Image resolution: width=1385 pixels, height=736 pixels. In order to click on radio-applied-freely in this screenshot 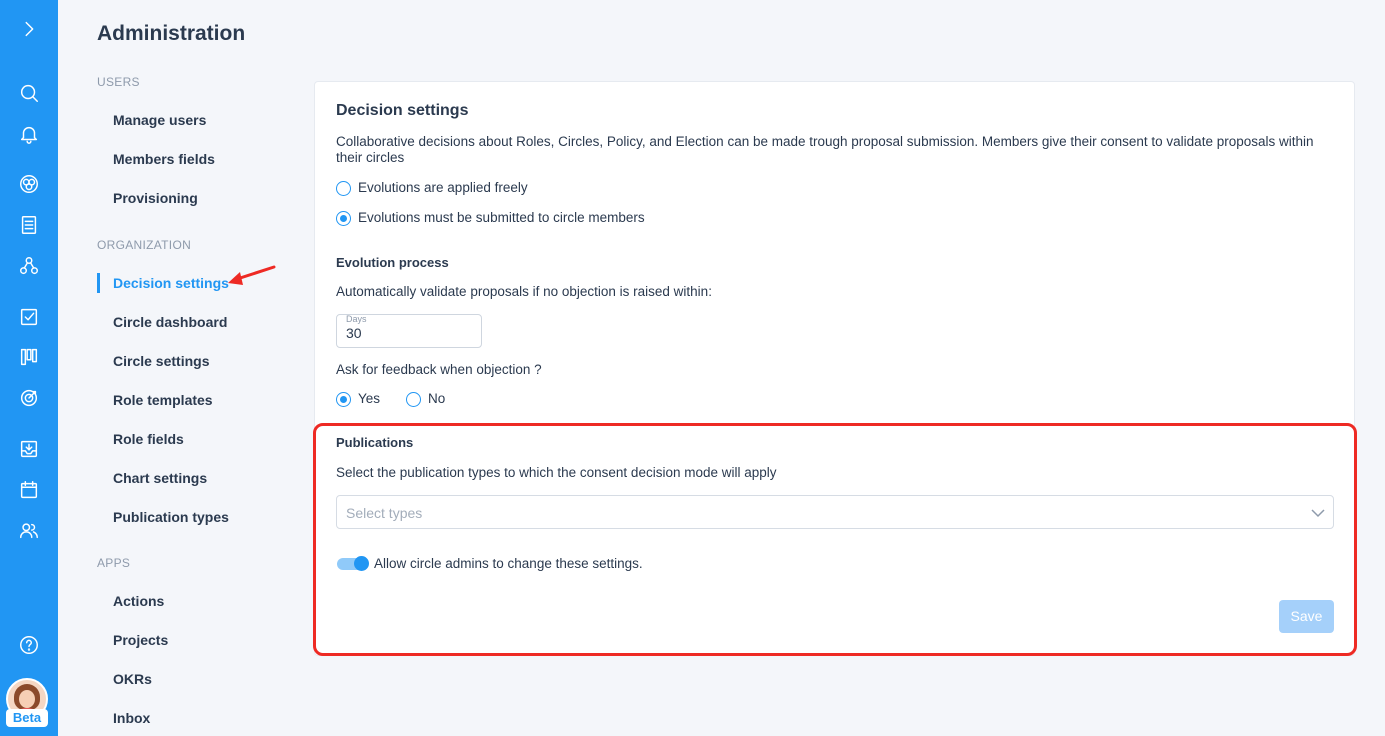, I will do `click(343, 188)`.